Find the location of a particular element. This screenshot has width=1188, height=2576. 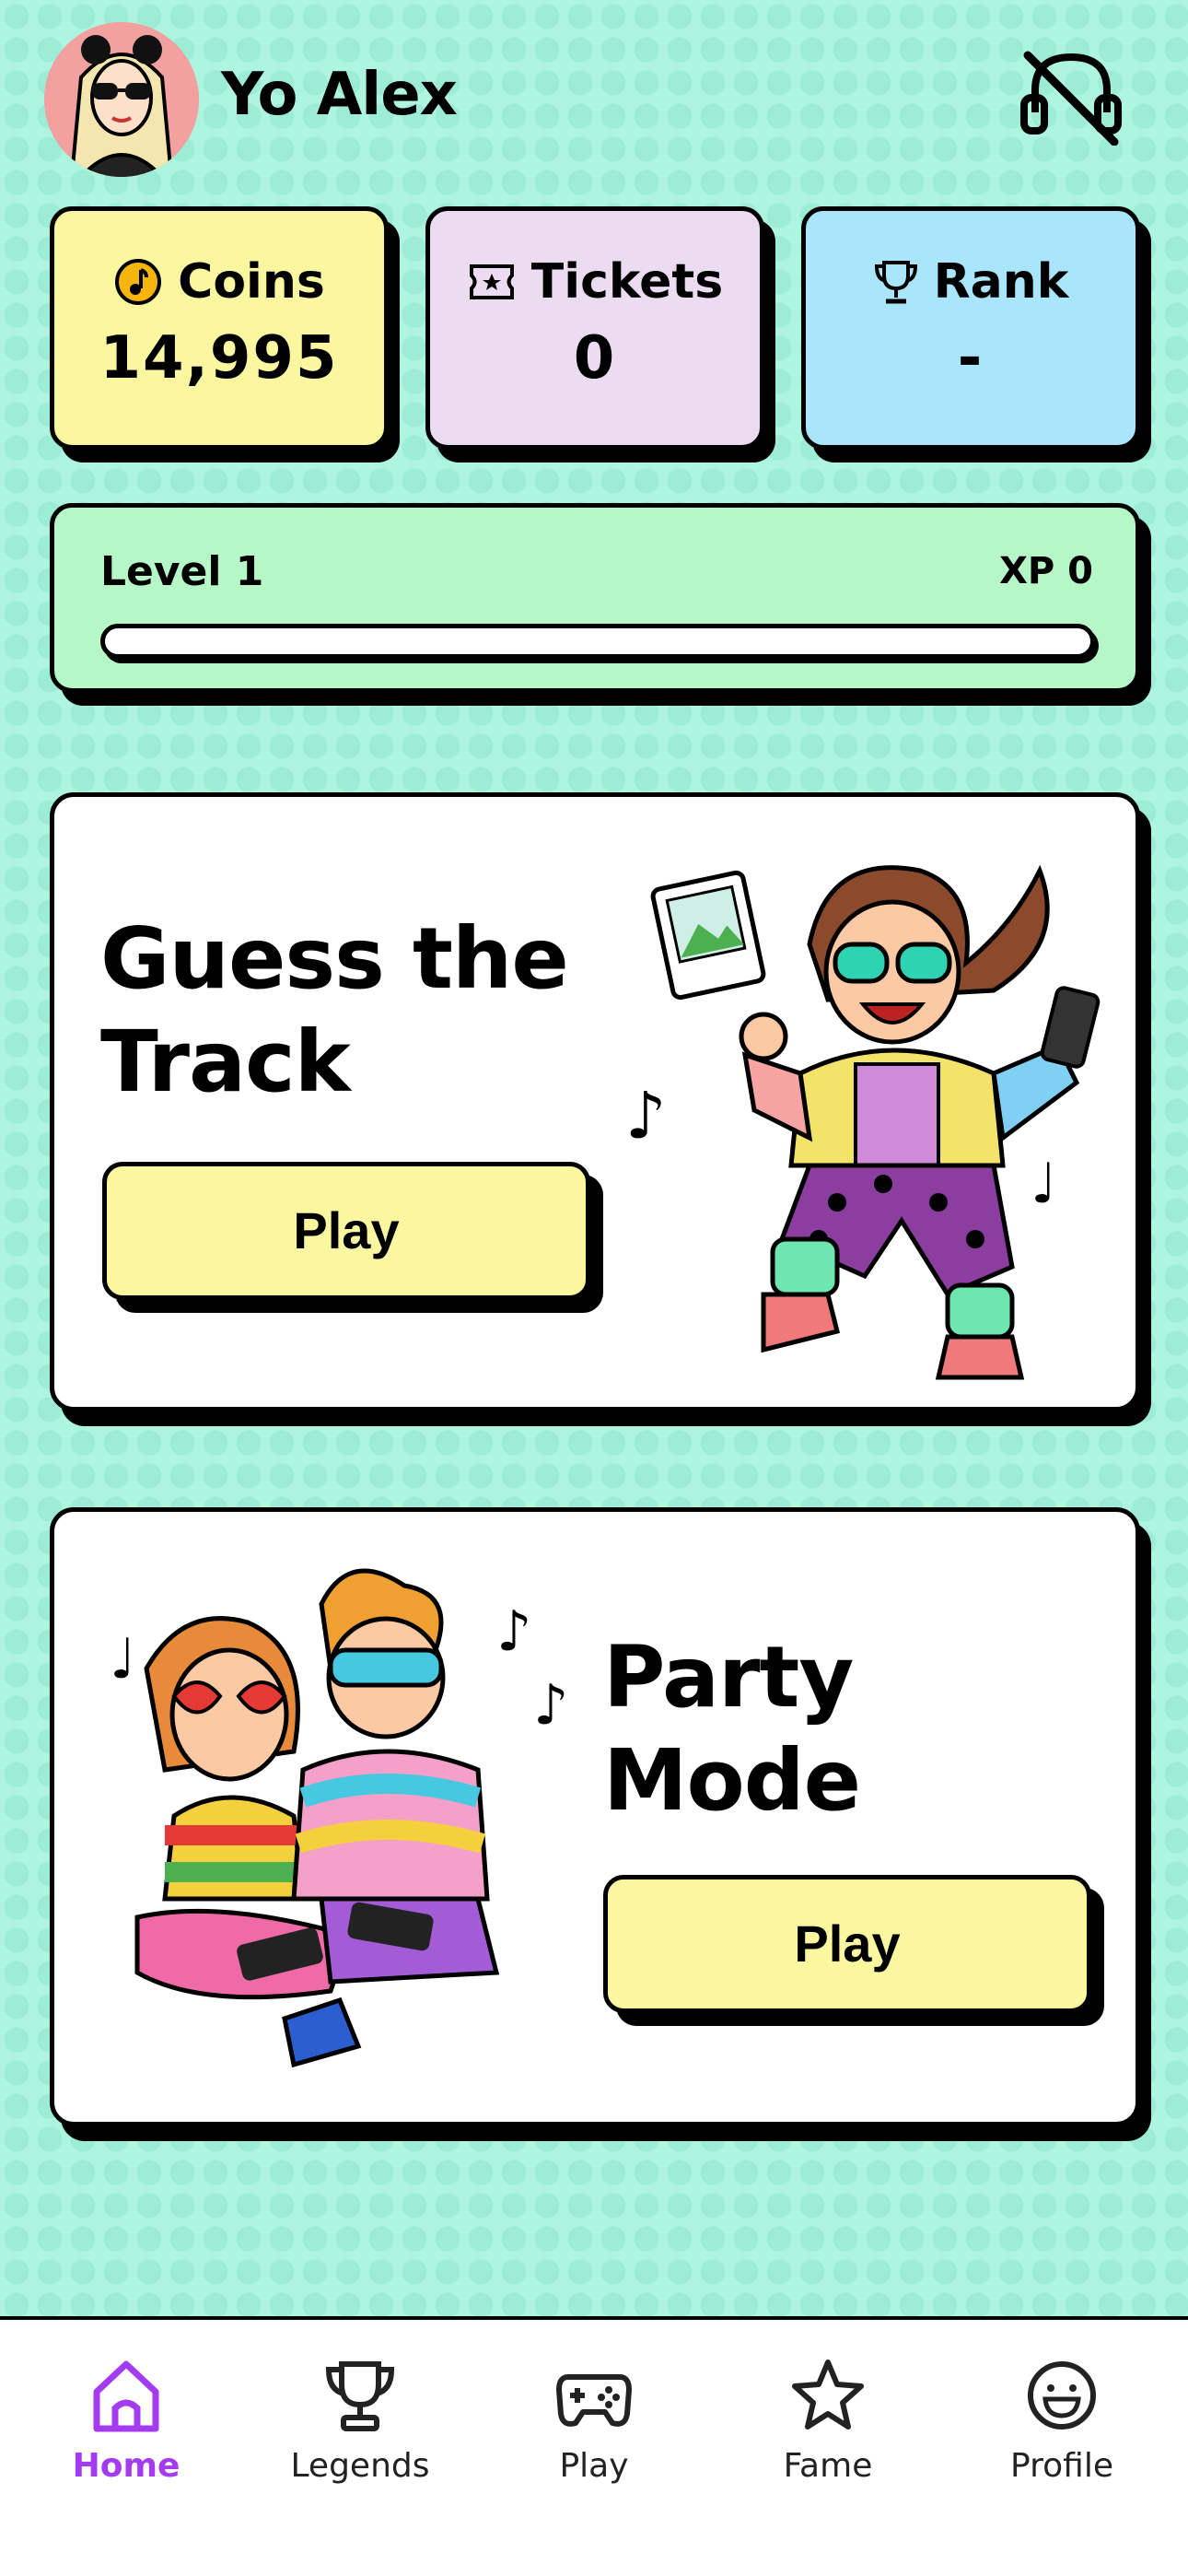

coins-value: 14,995 is located at coordinates (219, 358).